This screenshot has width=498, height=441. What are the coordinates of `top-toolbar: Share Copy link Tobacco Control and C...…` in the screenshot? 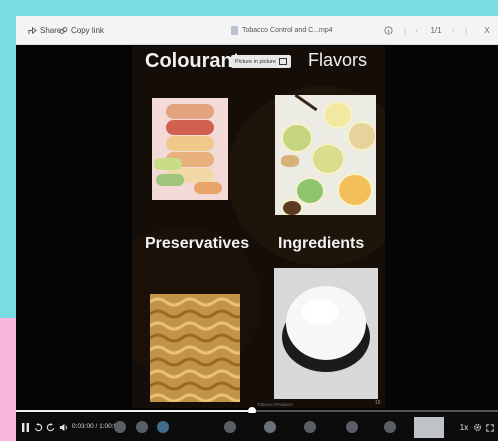 It's located at (257, 30).